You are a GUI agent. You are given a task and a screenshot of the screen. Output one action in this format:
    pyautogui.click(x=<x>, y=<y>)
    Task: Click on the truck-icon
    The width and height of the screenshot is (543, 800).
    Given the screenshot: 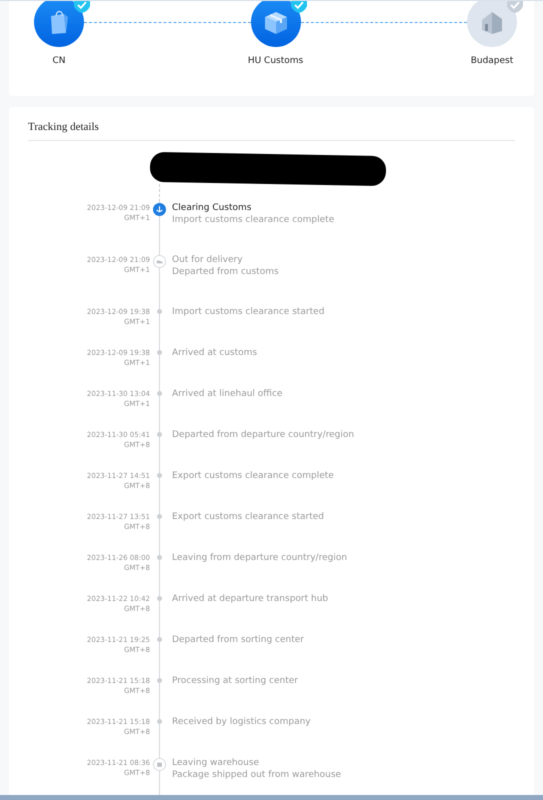 What is the action you would take?
    pyautogui.click(x=159, y=261)
    